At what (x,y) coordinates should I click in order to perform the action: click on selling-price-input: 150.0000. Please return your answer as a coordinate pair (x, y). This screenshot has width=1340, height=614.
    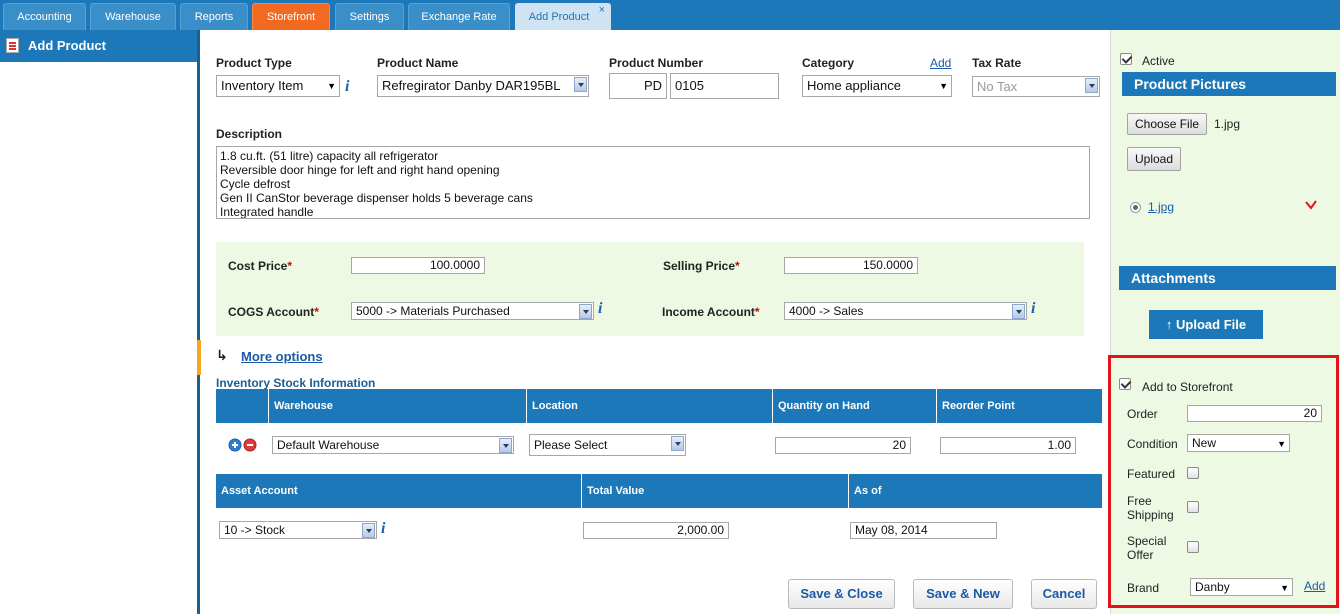
    Looking at the image, I should click on (851, 265).